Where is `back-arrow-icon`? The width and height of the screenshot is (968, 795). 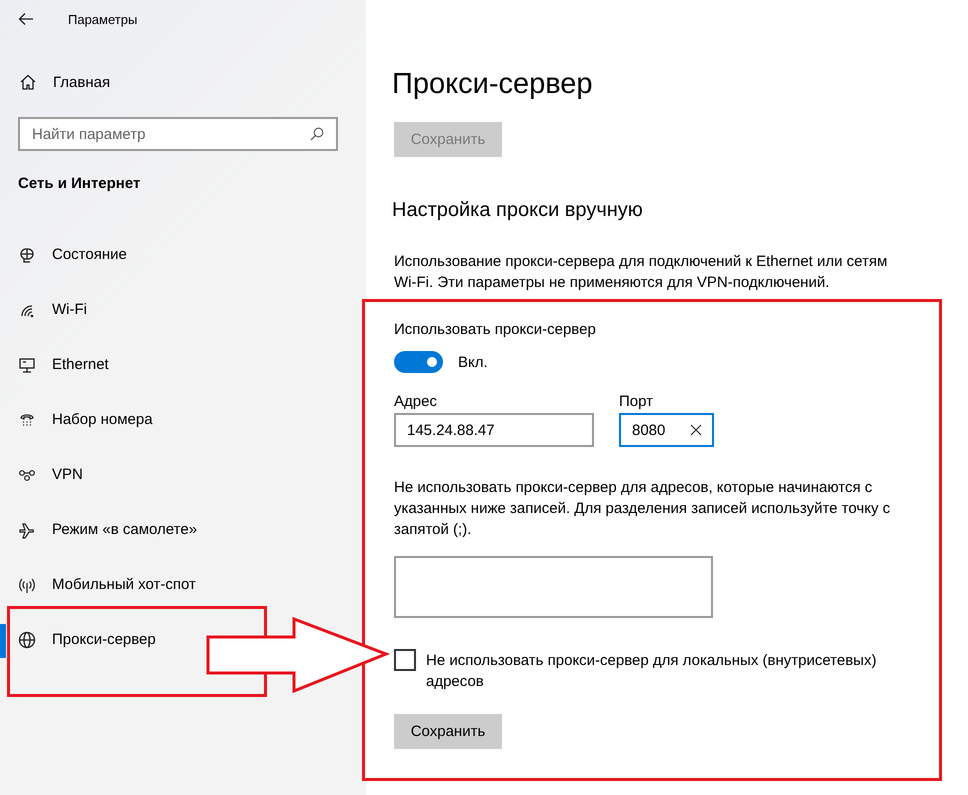
back-arrow-icon is located at coordinates (26, 19).